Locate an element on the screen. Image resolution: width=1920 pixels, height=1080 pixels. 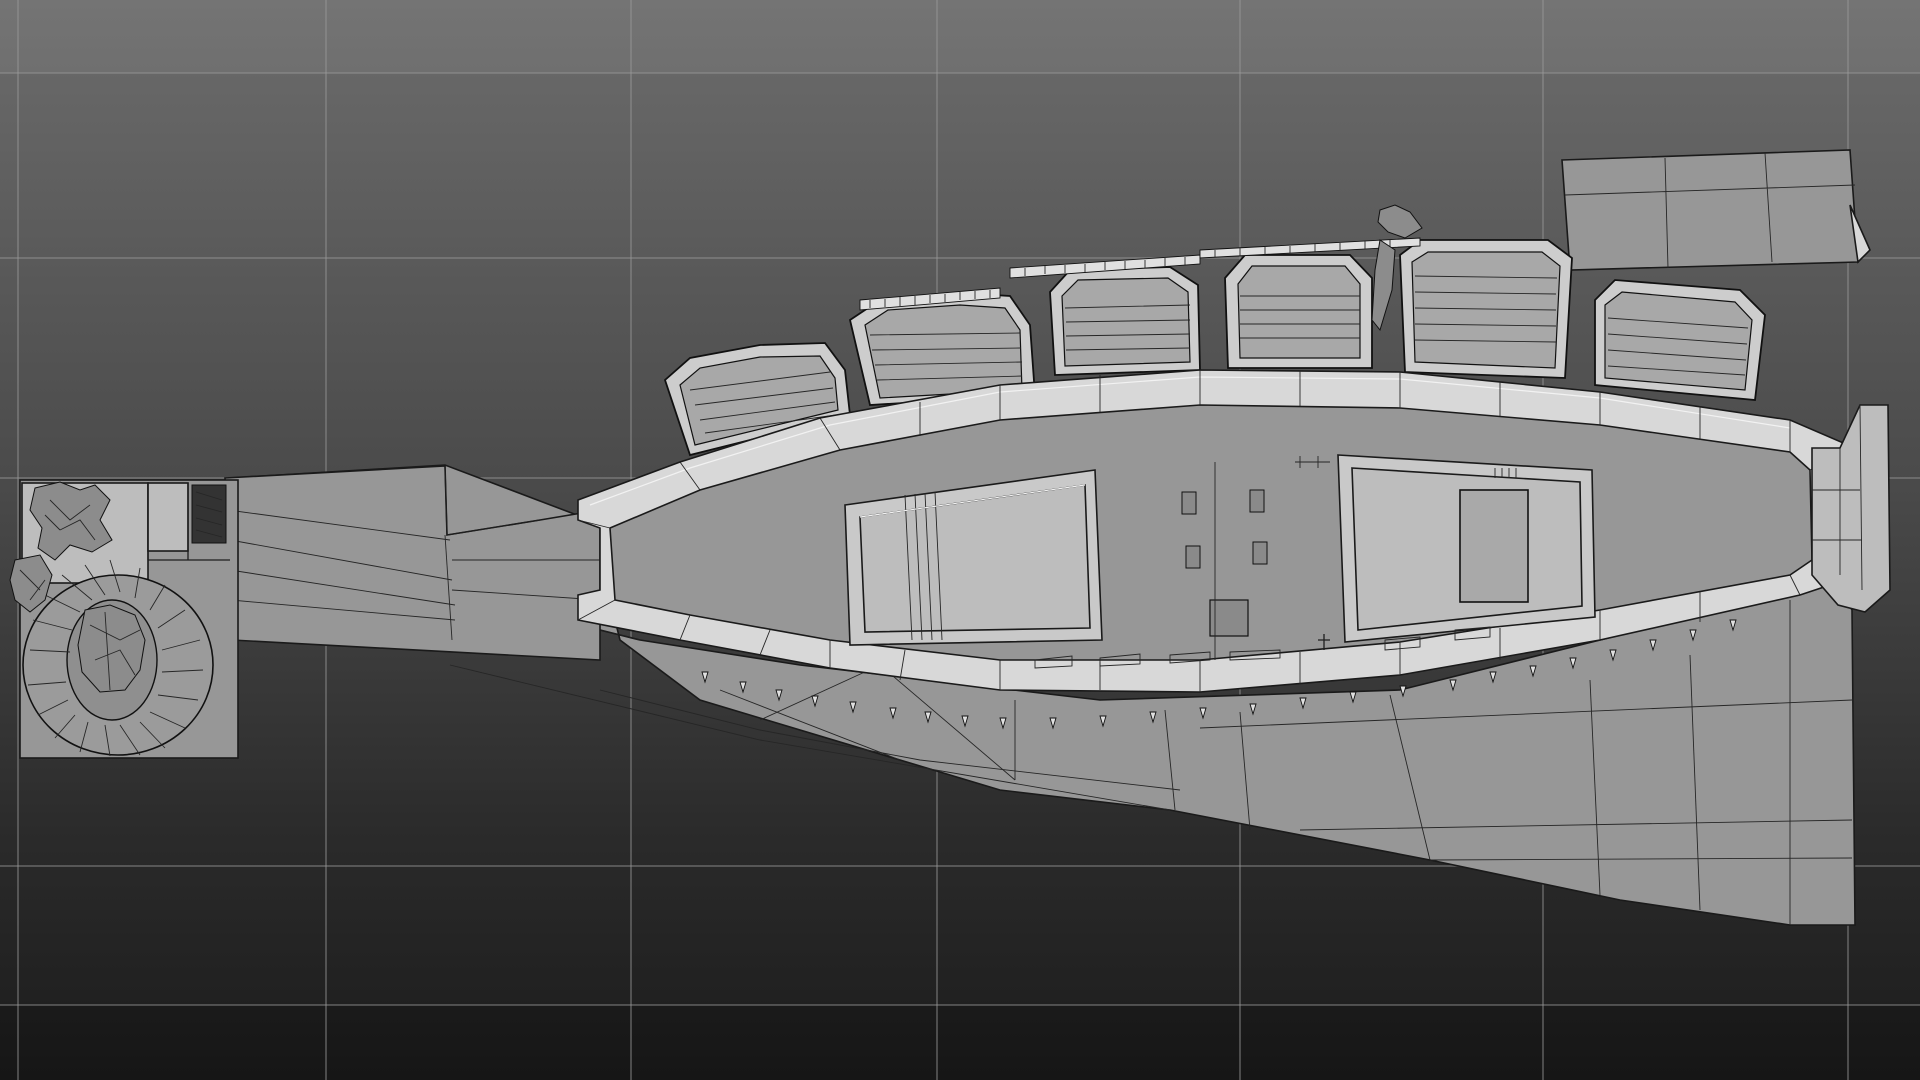
inner-platform-right is located at coordinates (1466, 548).